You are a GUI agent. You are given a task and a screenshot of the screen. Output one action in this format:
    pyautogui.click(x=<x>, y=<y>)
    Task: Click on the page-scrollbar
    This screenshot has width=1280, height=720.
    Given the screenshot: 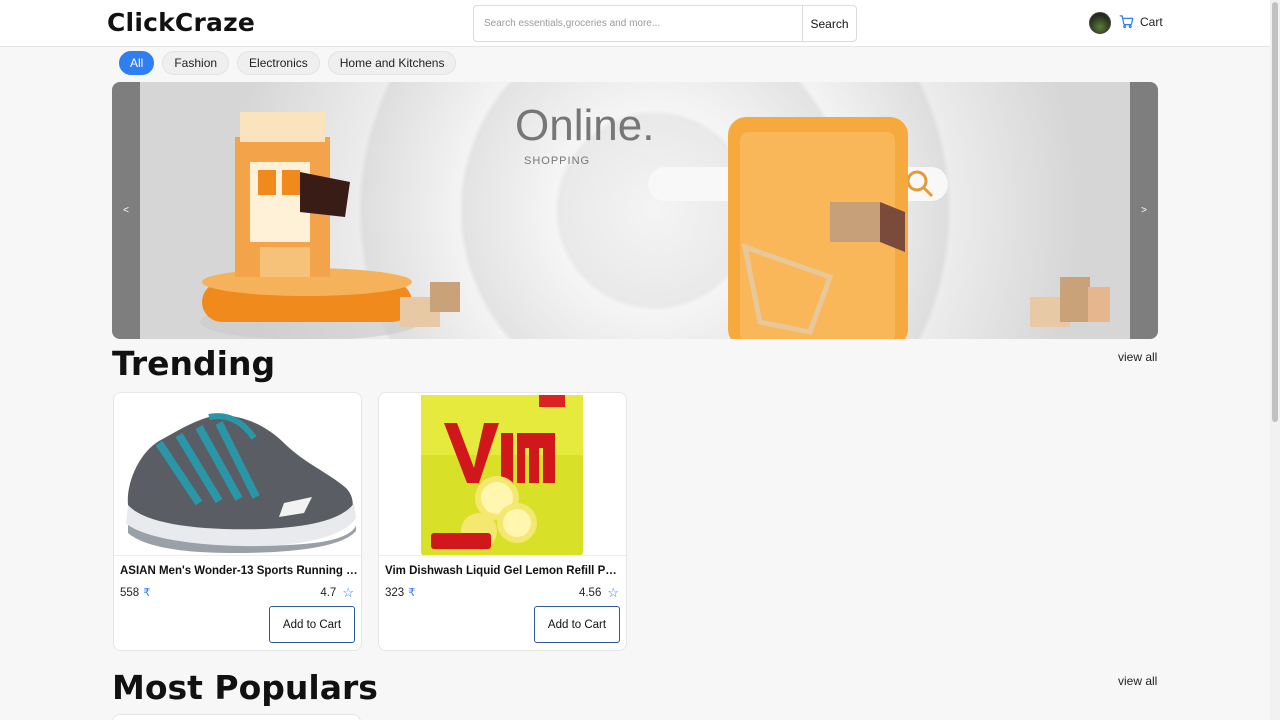 What is the action you would take?
    pyautogui.click(x=1275, y=360)
    